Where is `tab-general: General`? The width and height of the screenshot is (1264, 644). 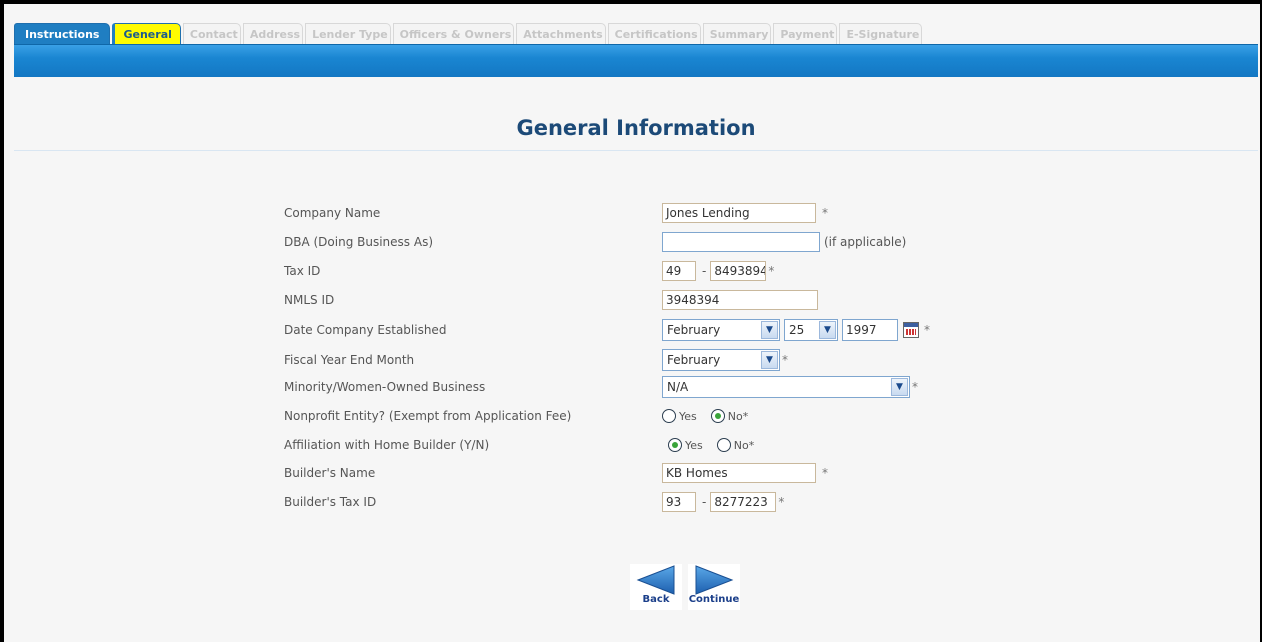 tab-general: General is located at coordinates (146, 34).